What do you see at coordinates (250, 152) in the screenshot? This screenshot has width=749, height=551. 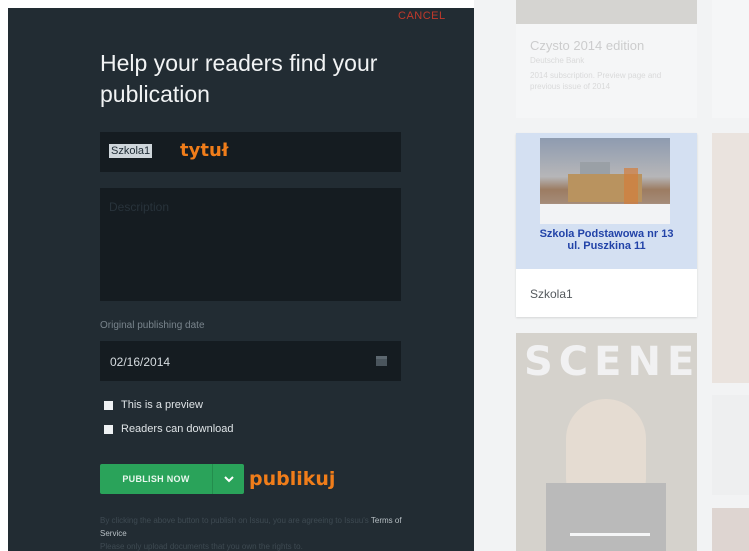 I see `title-field: Szkola1 tytuł` at bounding box center [250, 152].